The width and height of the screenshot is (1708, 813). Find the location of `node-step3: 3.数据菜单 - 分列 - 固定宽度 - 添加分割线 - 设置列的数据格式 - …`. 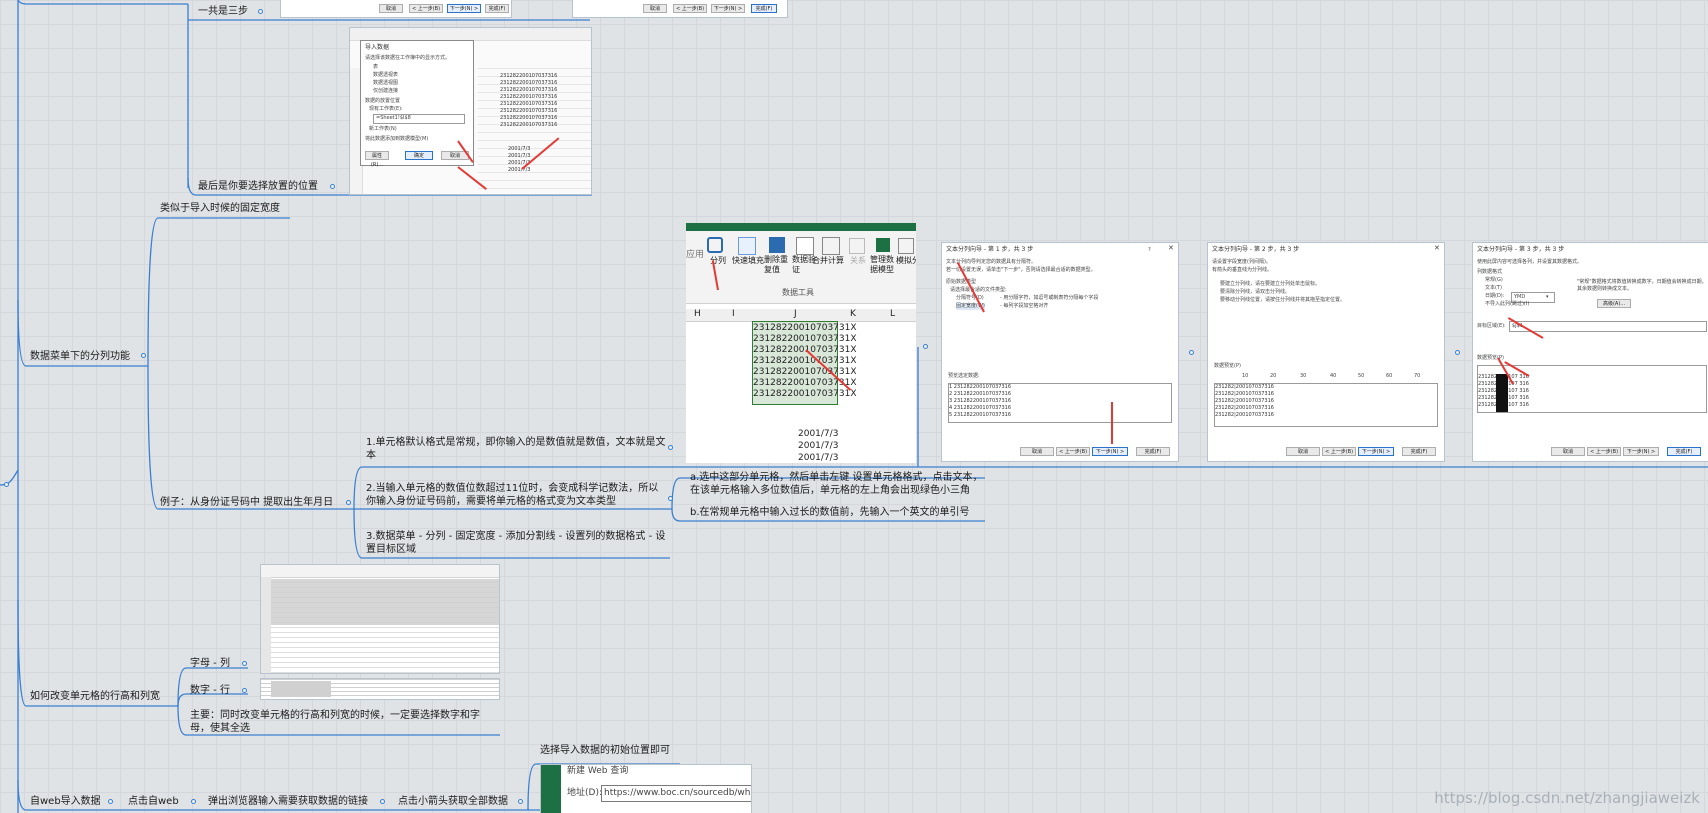

node-step3: 3.数据菜单 - 分列 - 固定宽度 - 添加分割线 - 设置列的数据格式 - … is located at coordinates (517, 543).